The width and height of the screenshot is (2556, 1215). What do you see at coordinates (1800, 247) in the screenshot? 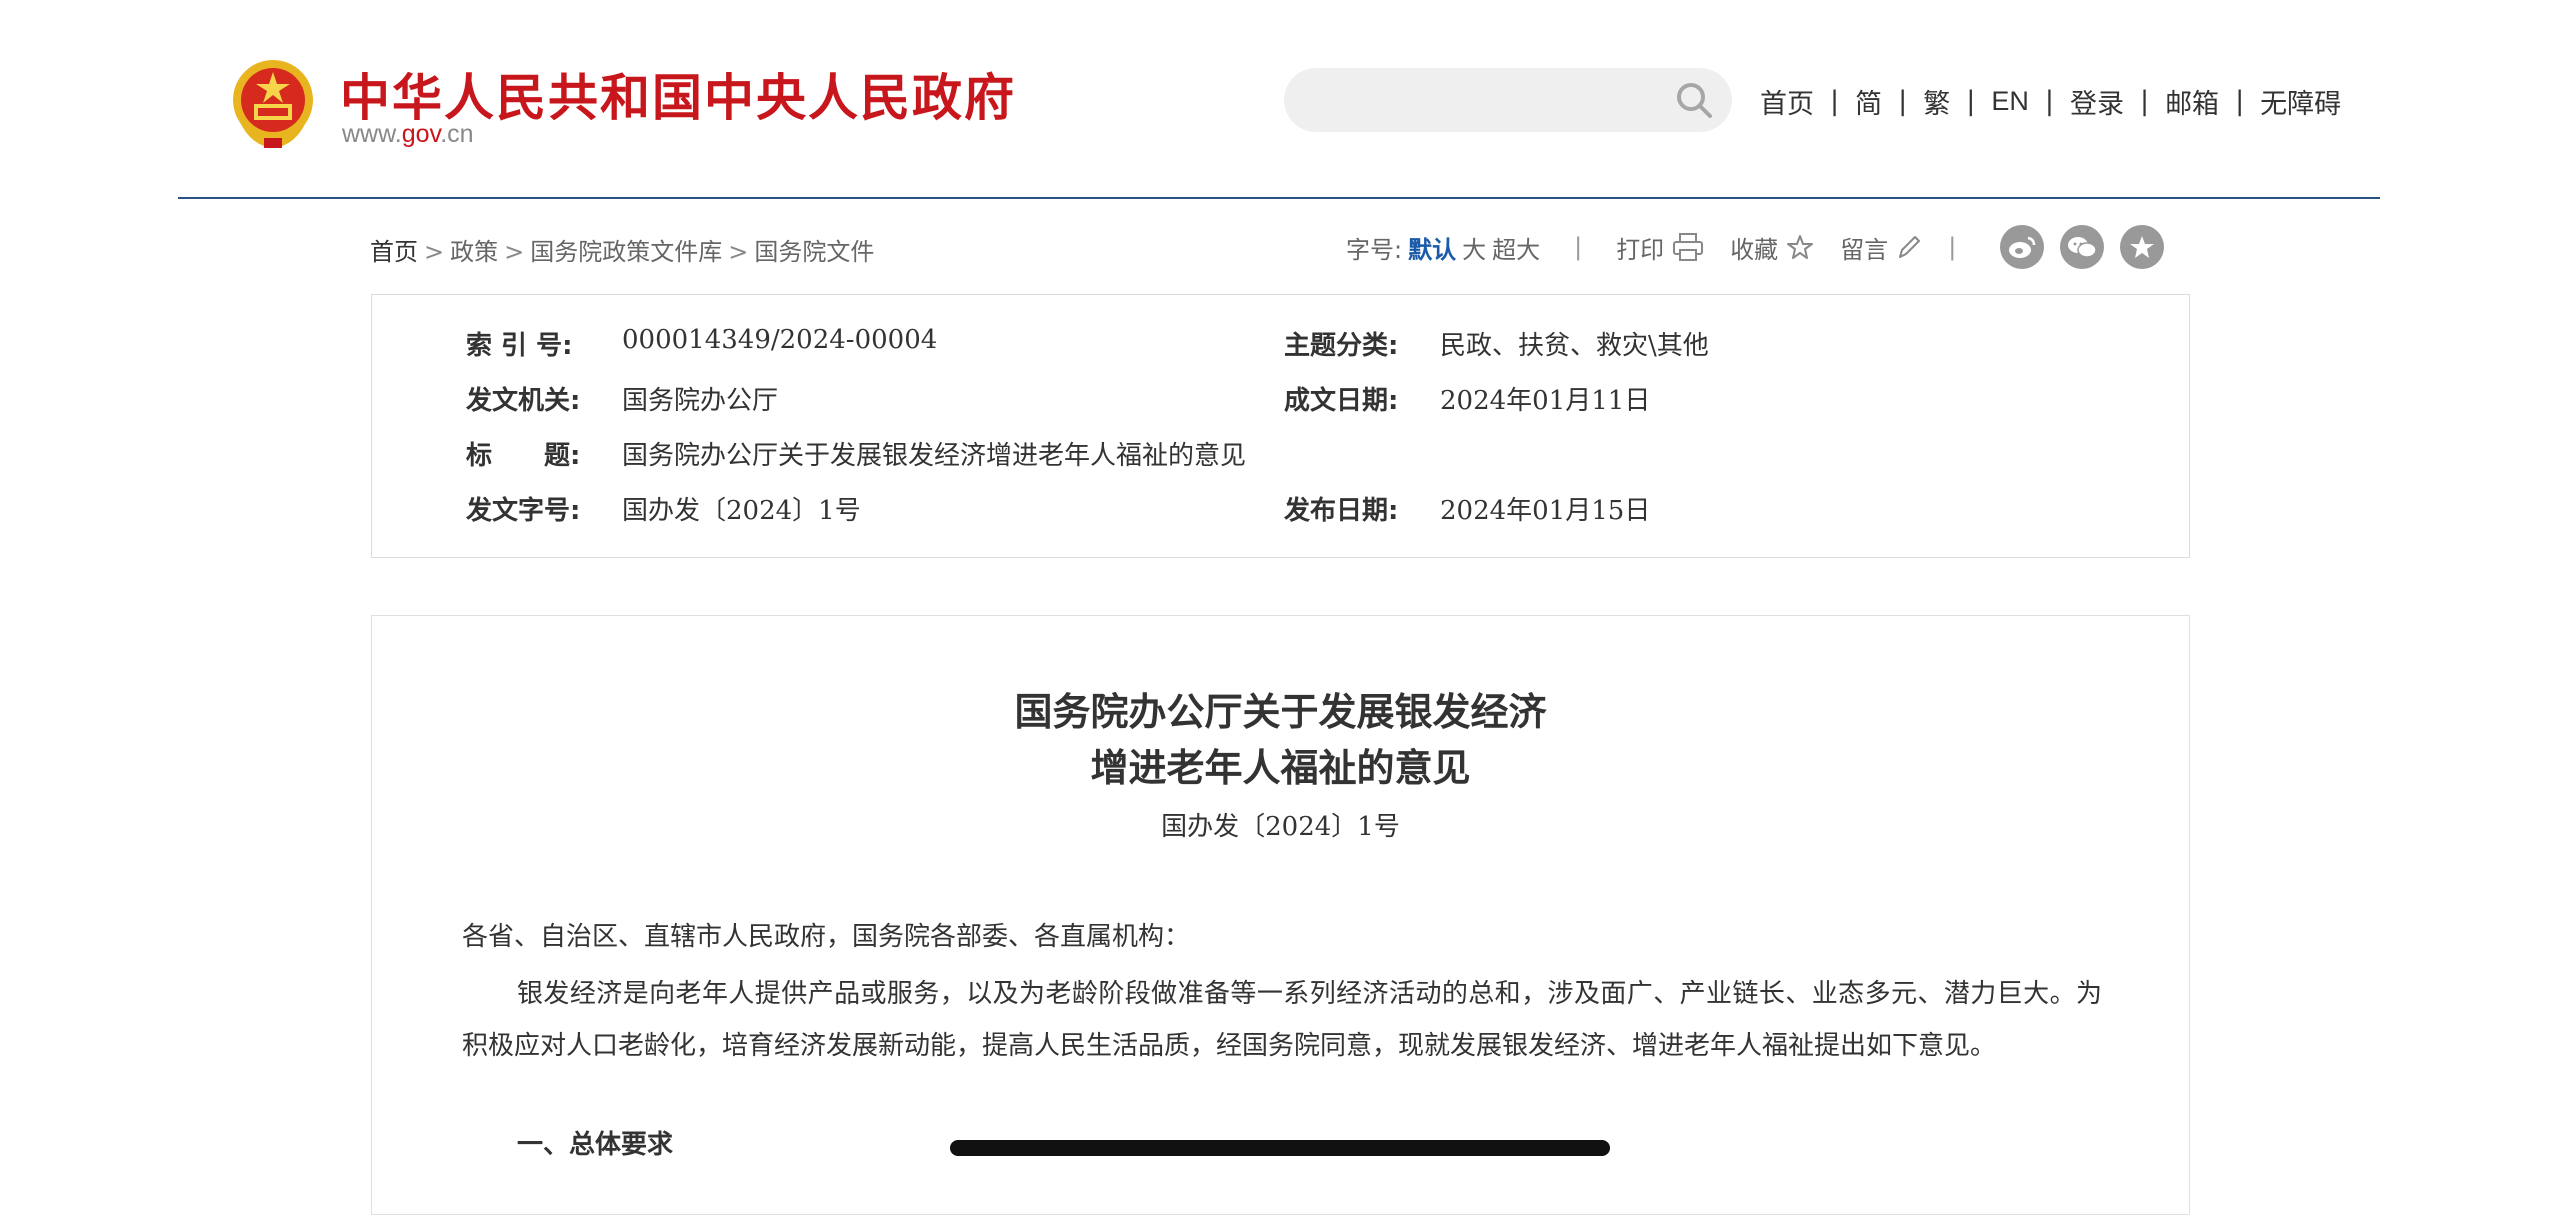
I see `star-icon` at bounding box center [1800, 247].